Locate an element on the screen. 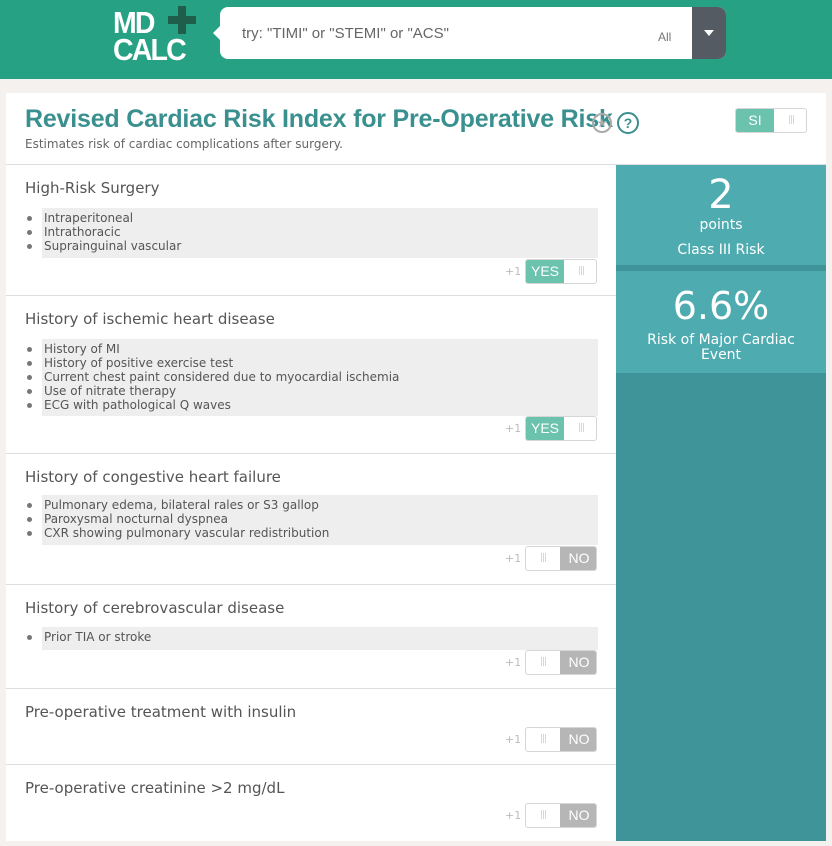 This screenshot has width=832, height=846. si-toggle-label: SI is located at coordinates (755, 120).